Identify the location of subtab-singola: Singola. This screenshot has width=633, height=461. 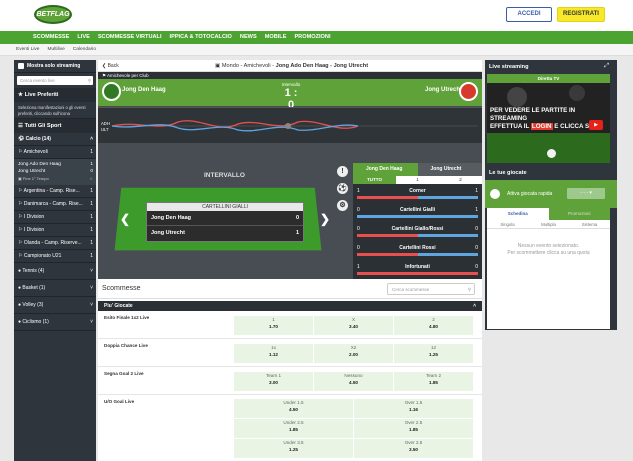
(507, 224).